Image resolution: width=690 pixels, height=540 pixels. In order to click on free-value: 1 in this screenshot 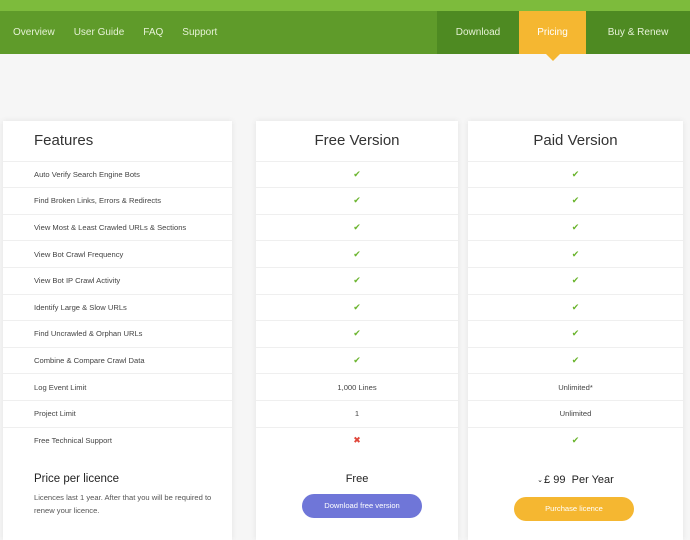, I will do `click(357, 414)`.